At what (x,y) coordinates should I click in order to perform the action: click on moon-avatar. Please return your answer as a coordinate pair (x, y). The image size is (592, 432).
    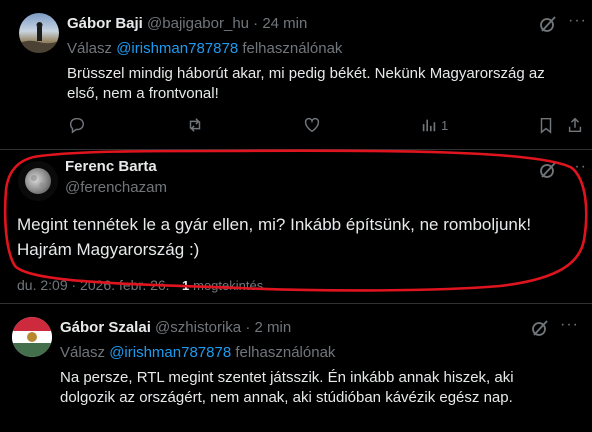
    Looking at the image, I should click on (38, 181).